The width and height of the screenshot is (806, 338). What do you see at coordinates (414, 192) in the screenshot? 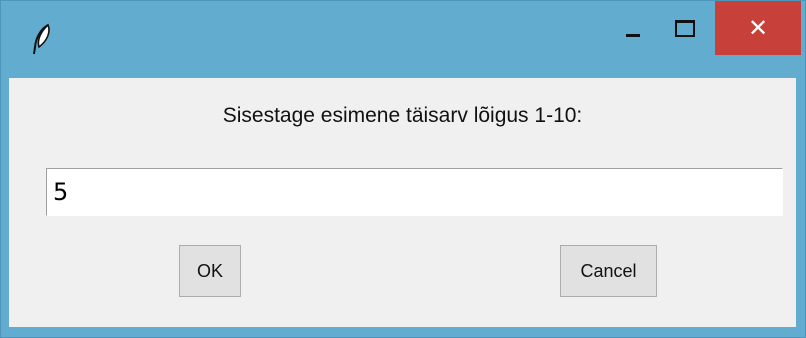
I see `integer-input` at bounding box center [414, 192].